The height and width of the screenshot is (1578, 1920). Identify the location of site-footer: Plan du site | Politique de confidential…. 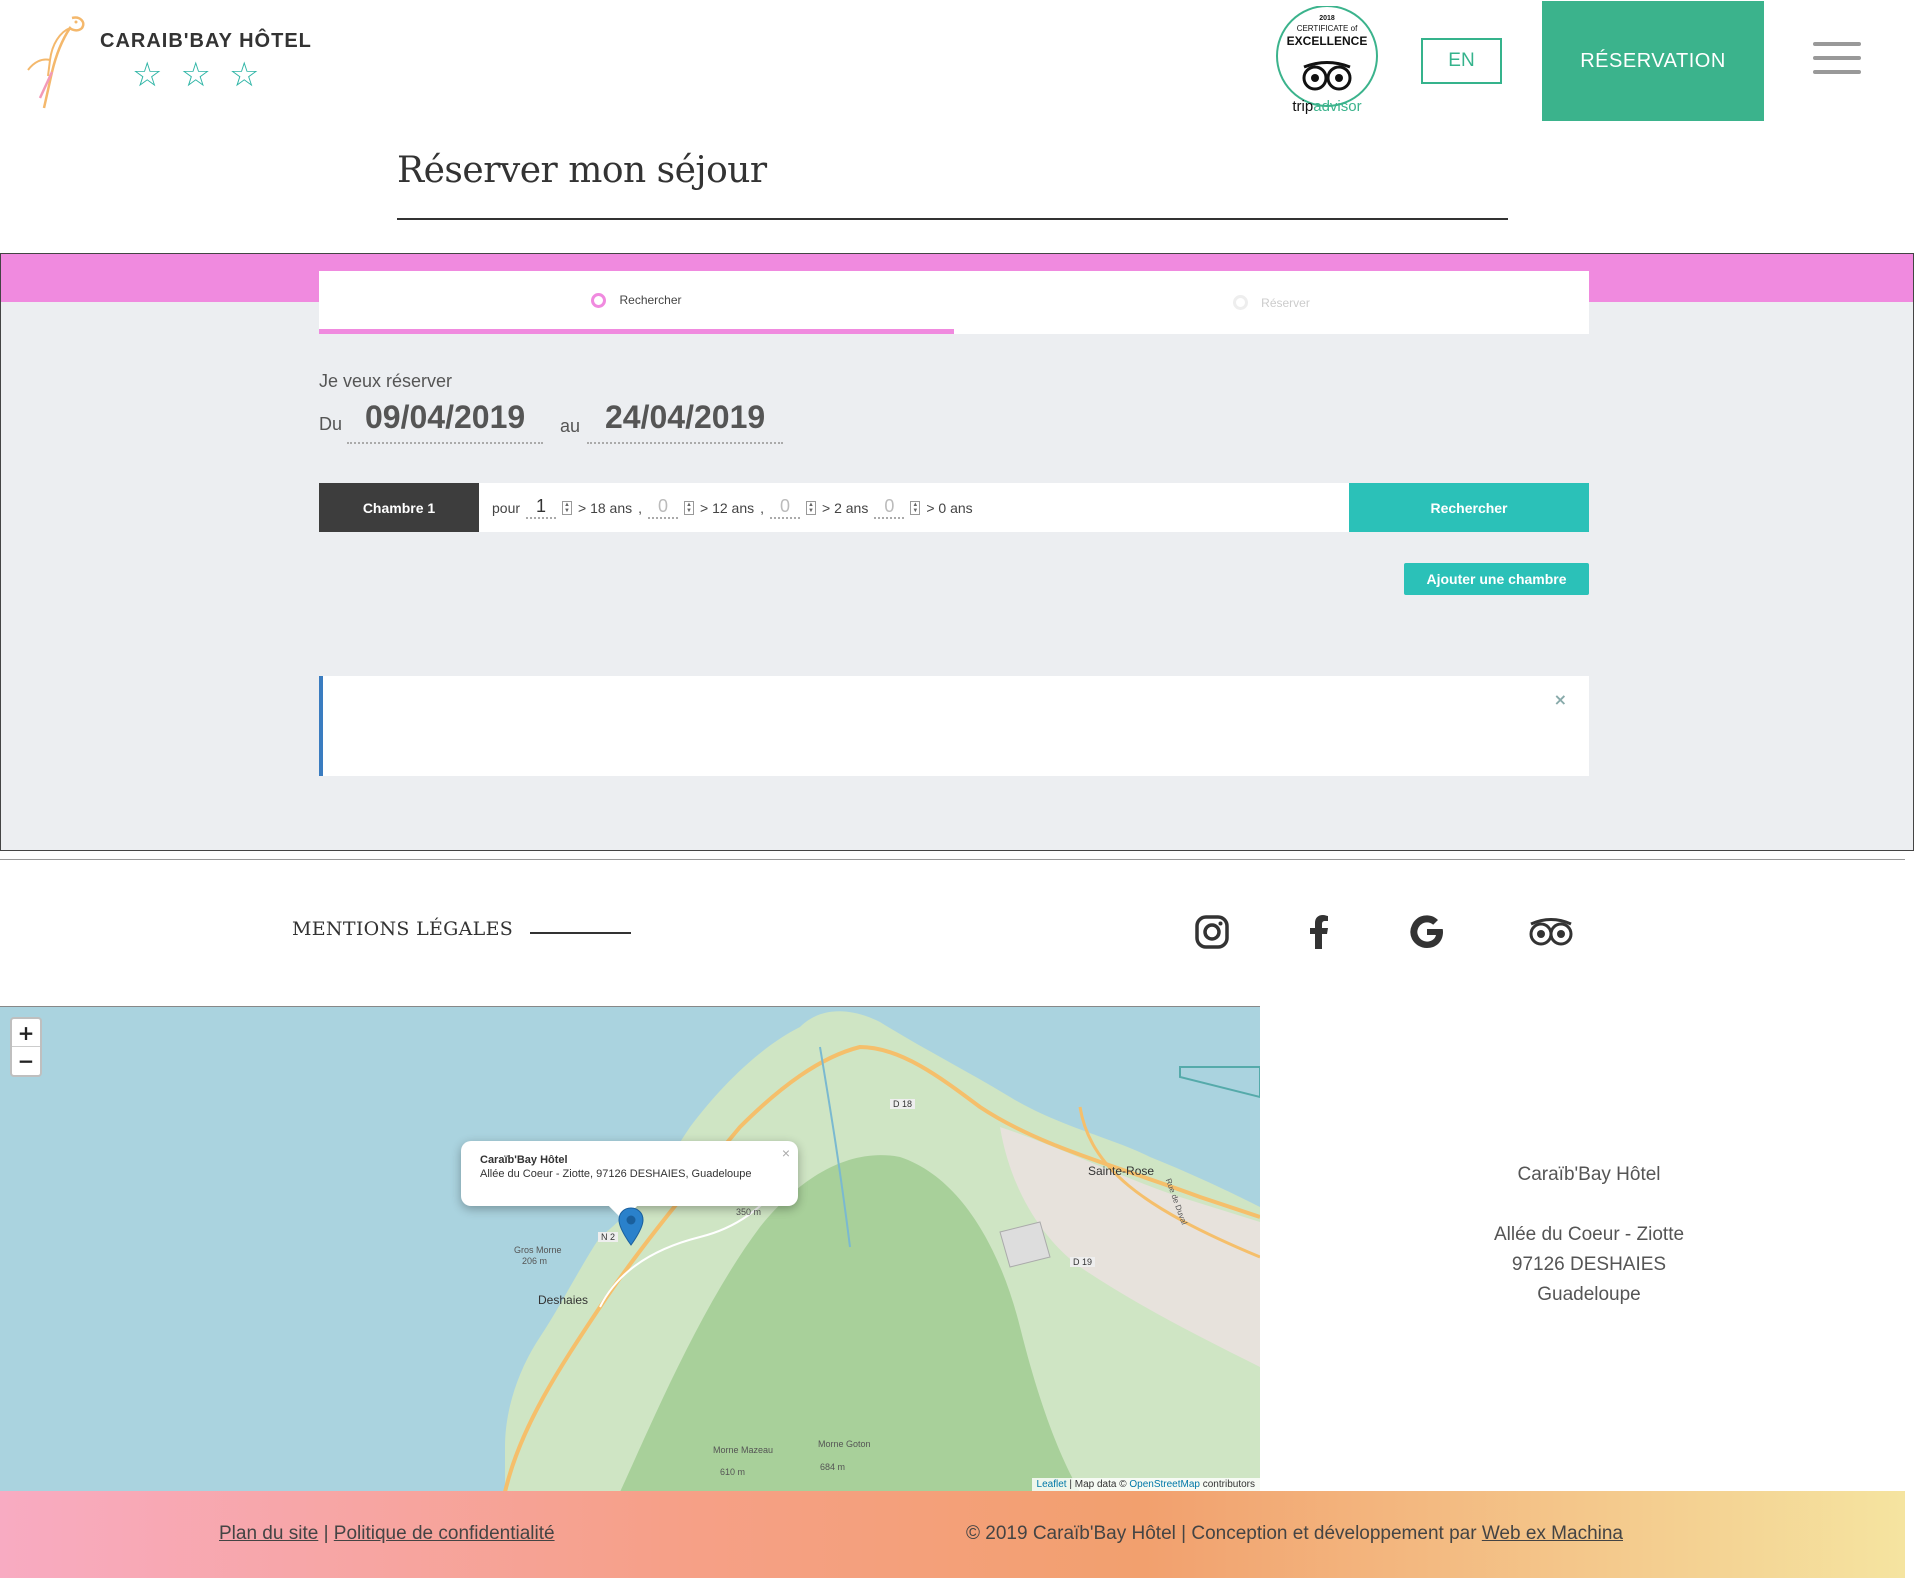
(952, 1534).